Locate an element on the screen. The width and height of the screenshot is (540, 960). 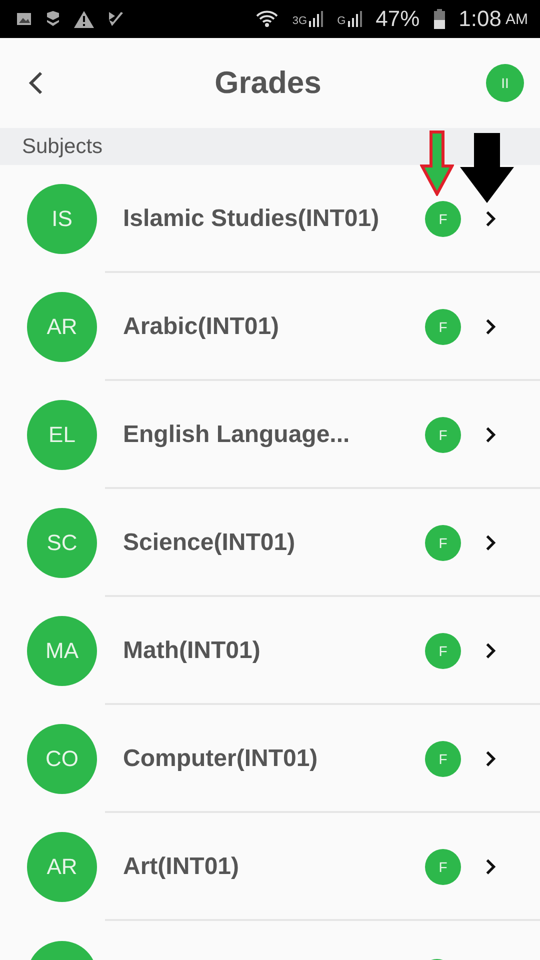
page-title: Grades is located at coordinates (268, 83).